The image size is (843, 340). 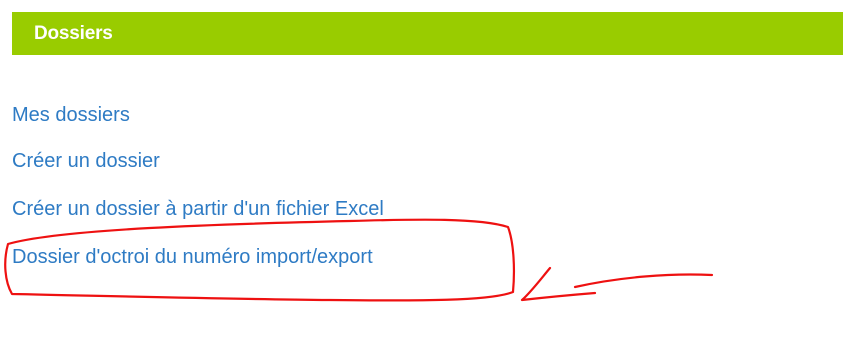 I want to click on section-title: Dossiers, so click(x=73, y=33).